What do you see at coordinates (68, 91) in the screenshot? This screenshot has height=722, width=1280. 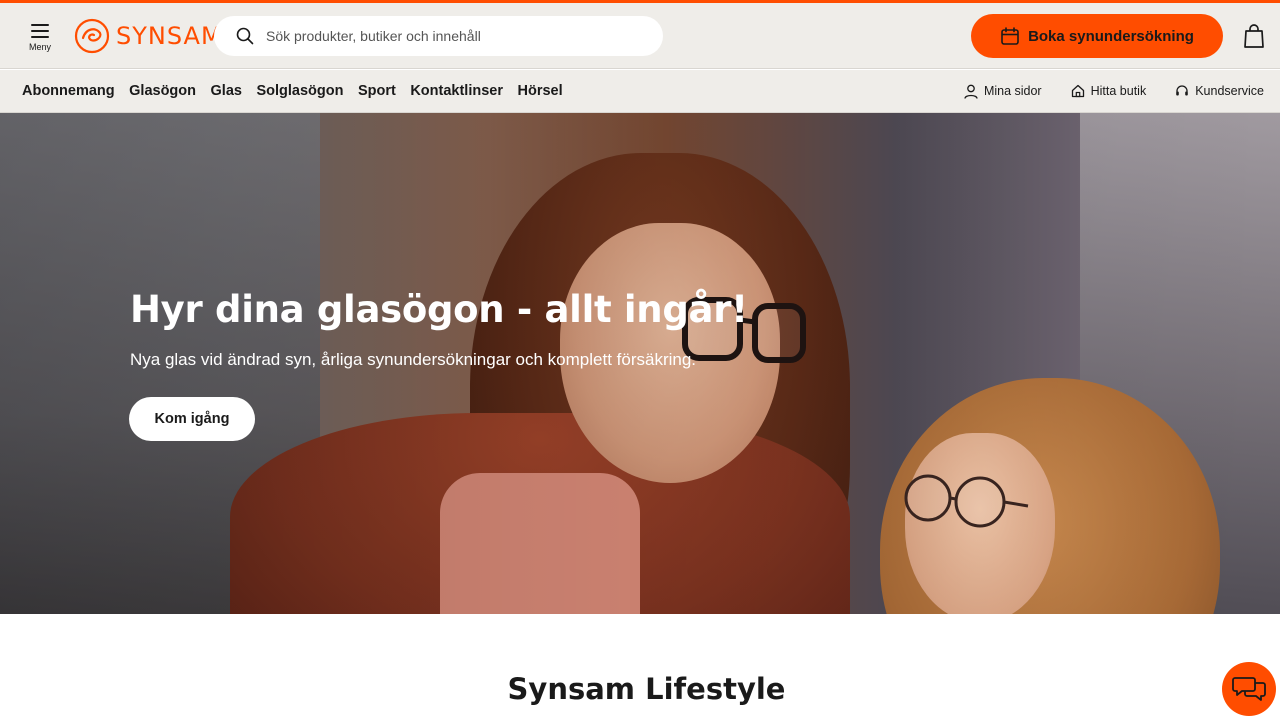 I see `nav-item-abonnemang: Abonnemang` at bounding box center [68, 91].